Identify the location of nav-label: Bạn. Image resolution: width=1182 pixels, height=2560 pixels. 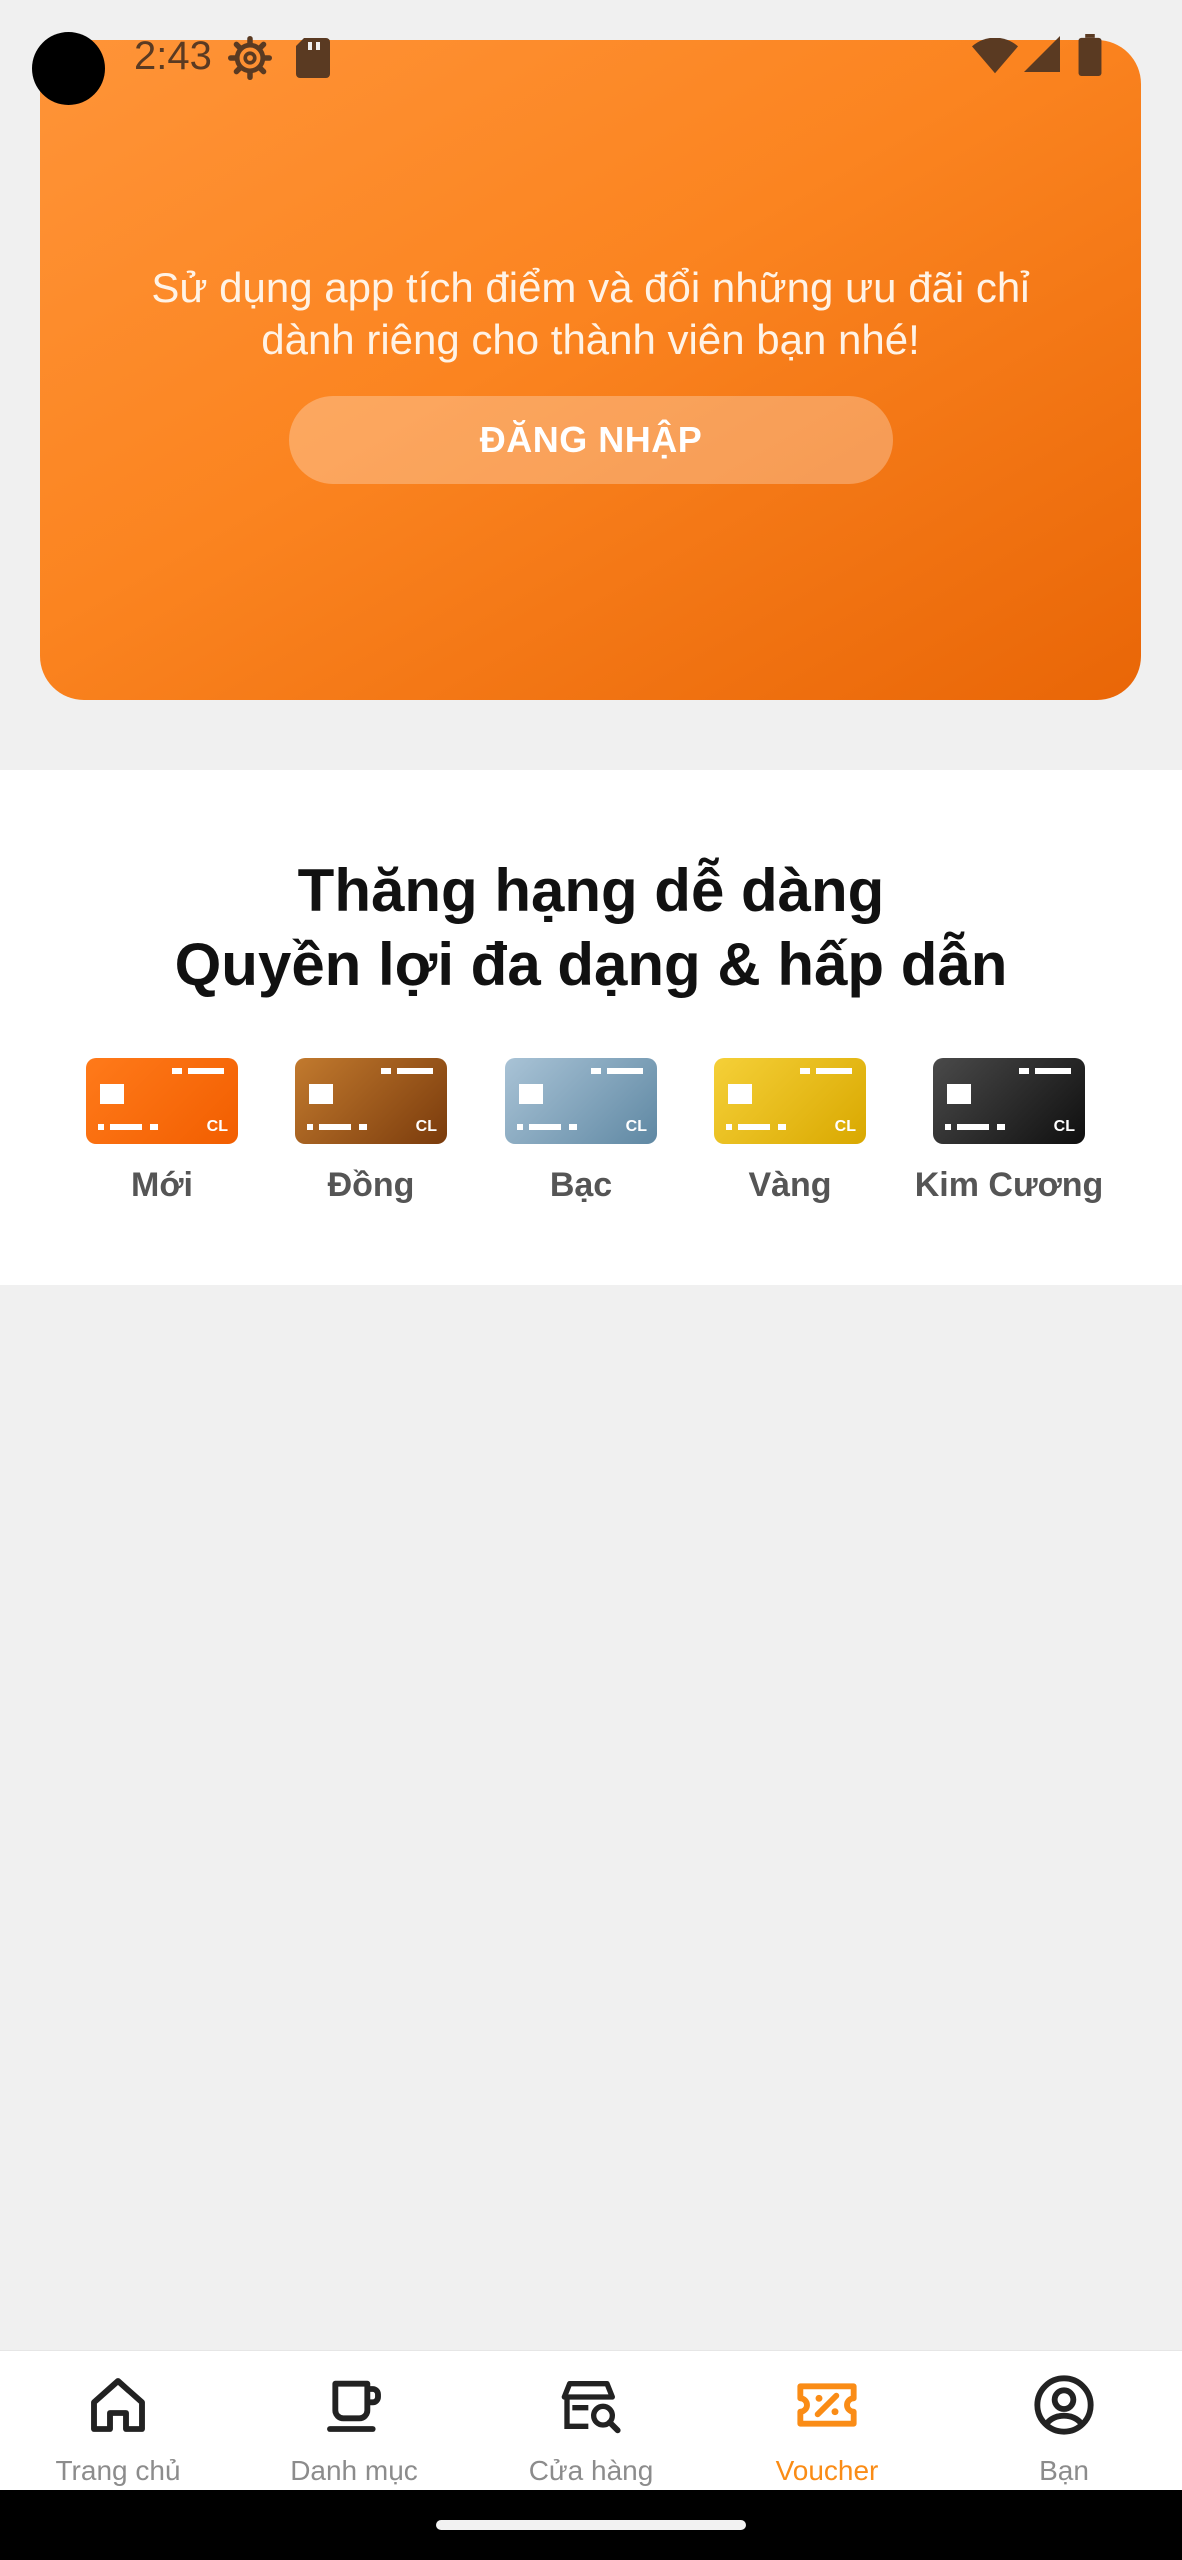
(1064, 2470).